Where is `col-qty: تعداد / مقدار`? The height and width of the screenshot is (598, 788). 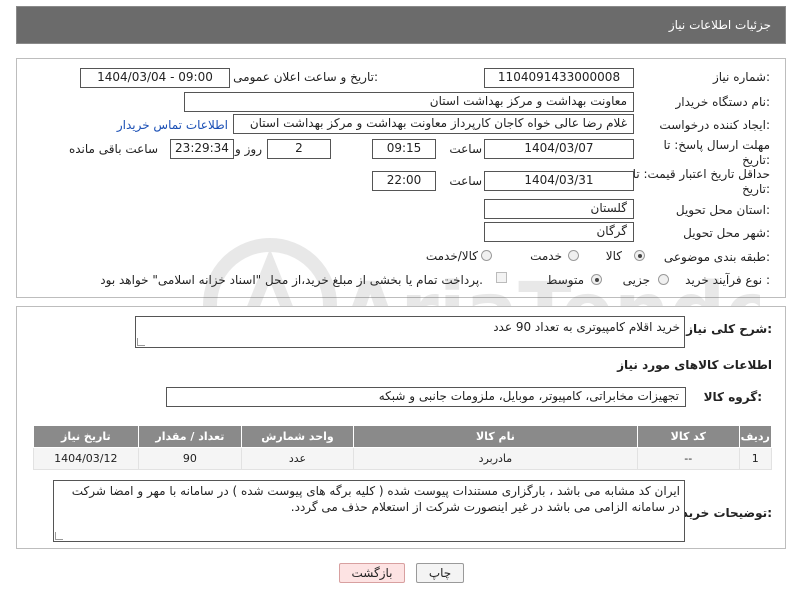
col-qty: تعداد / مقدار is located at coordinates (190, 436).